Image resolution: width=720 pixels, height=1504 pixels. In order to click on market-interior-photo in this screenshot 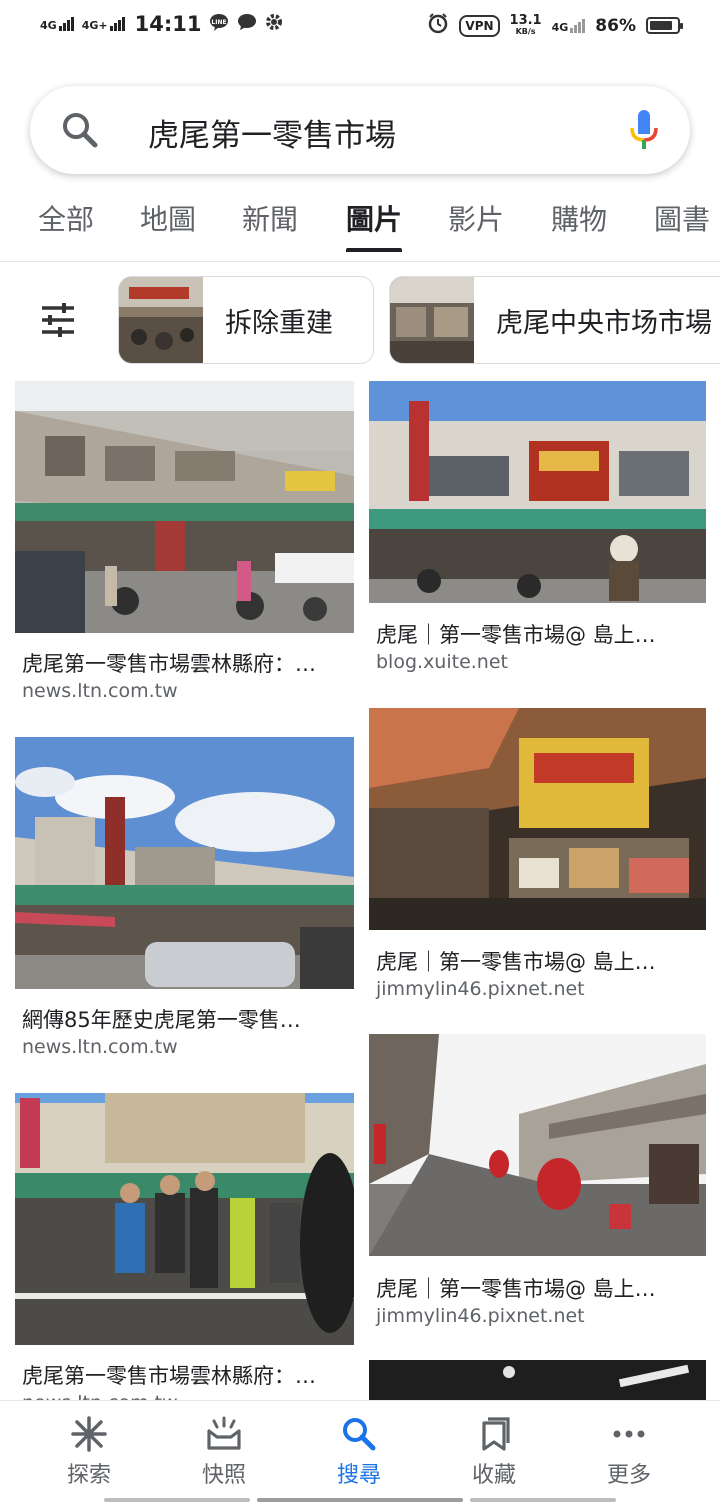, I will do `click(537, 819)`.